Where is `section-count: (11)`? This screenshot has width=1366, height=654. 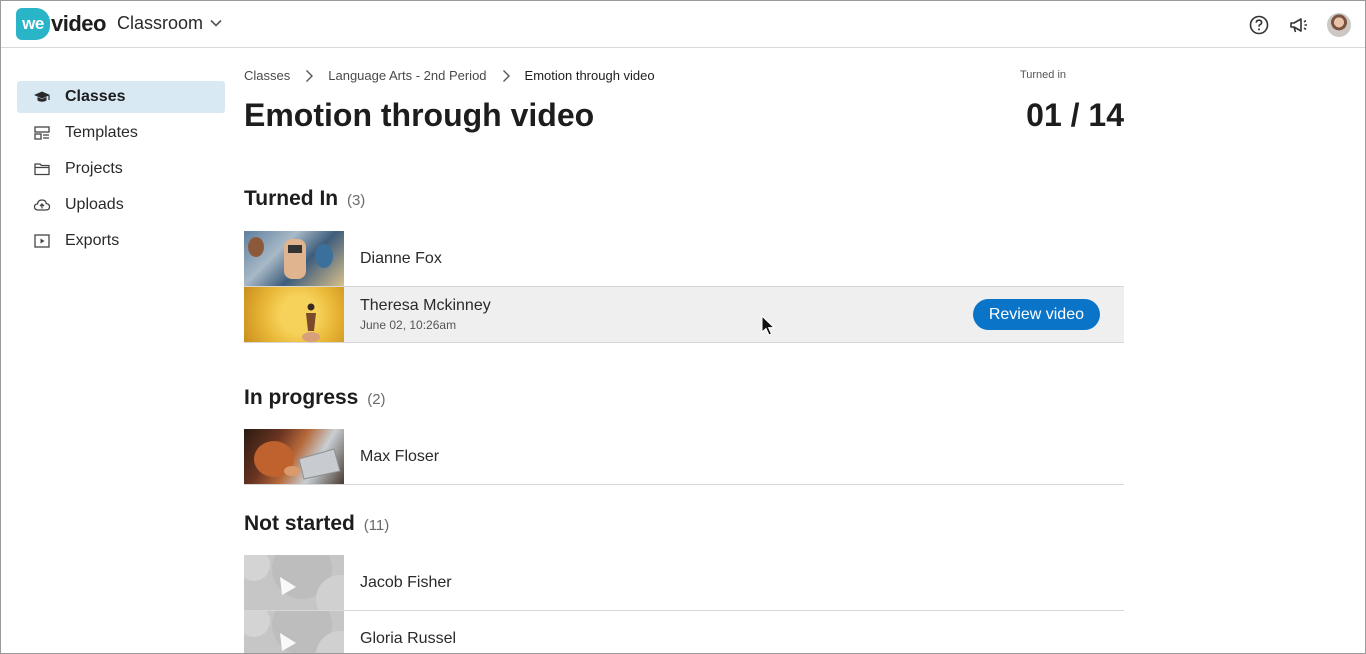
section-count: (11) is located at coordinates (376, 525).